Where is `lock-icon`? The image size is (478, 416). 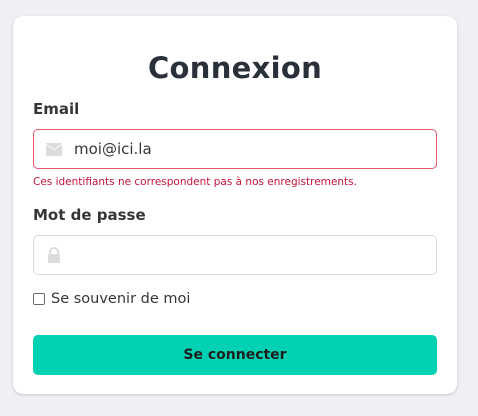
lock-icon is located at coordinates (54, 255).